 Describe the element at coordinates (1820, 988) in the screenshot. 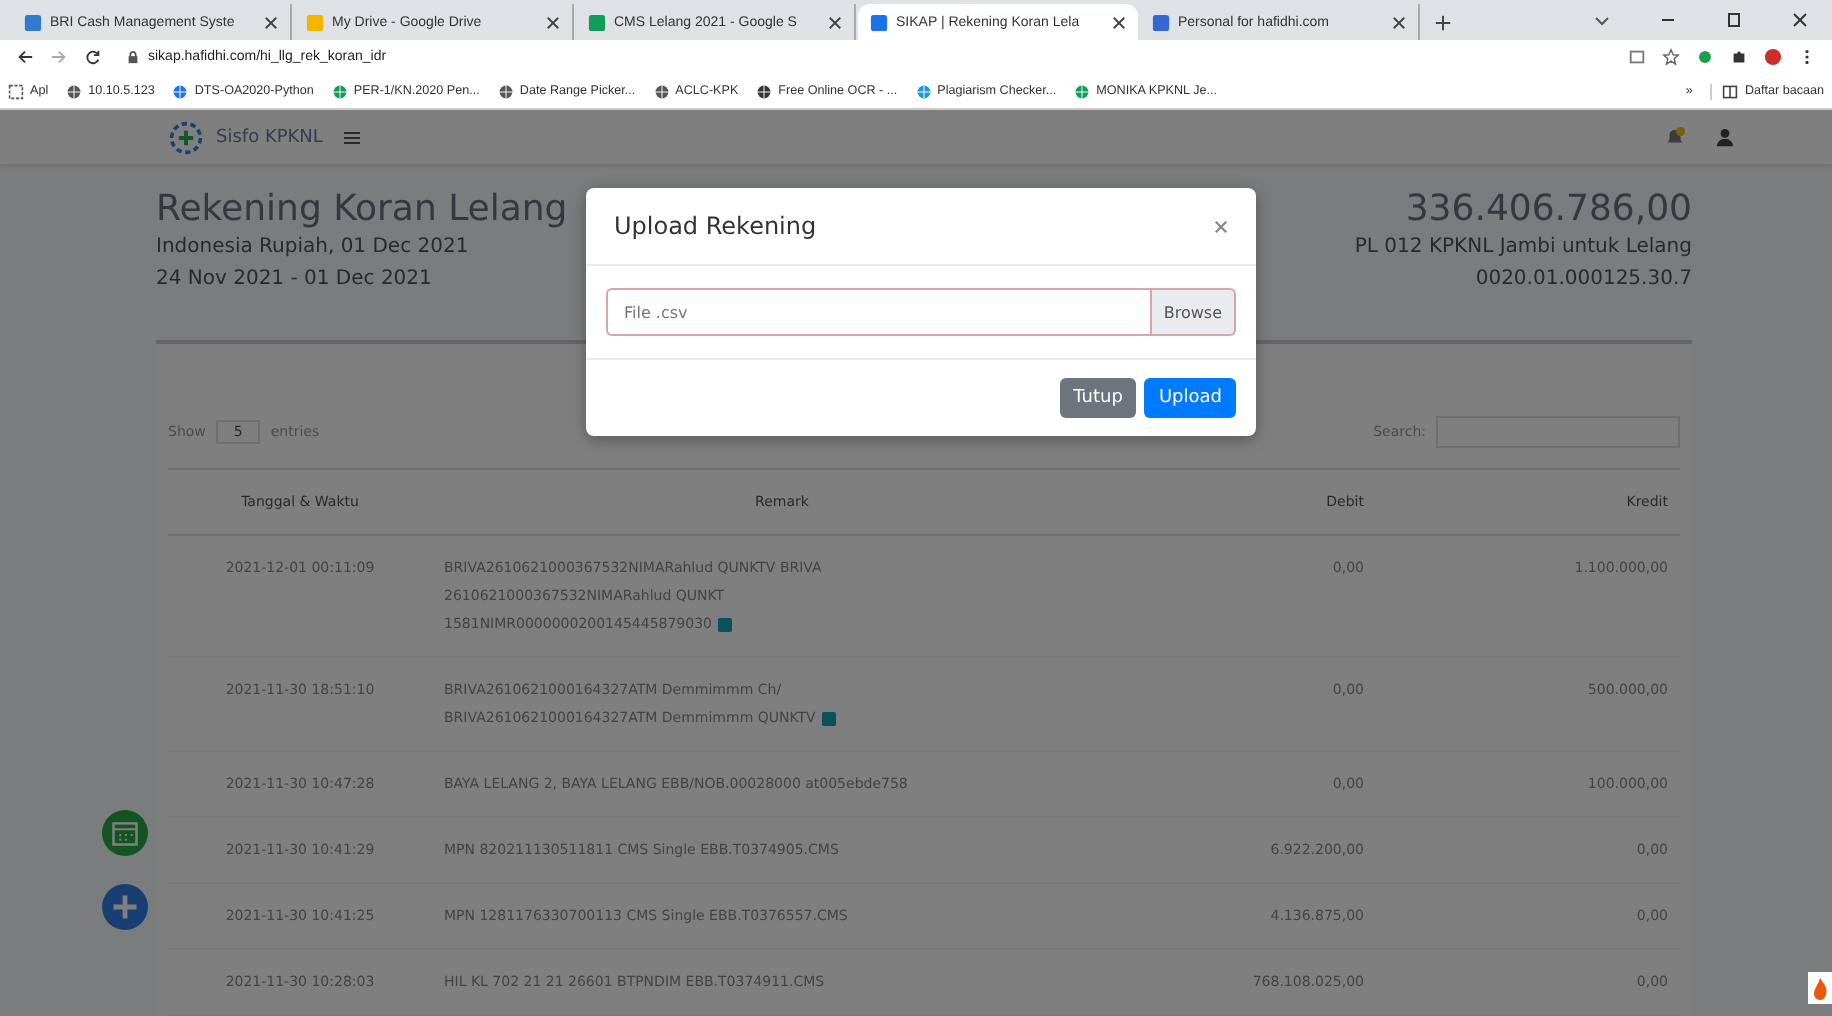

I see `flame-icon` at that location.